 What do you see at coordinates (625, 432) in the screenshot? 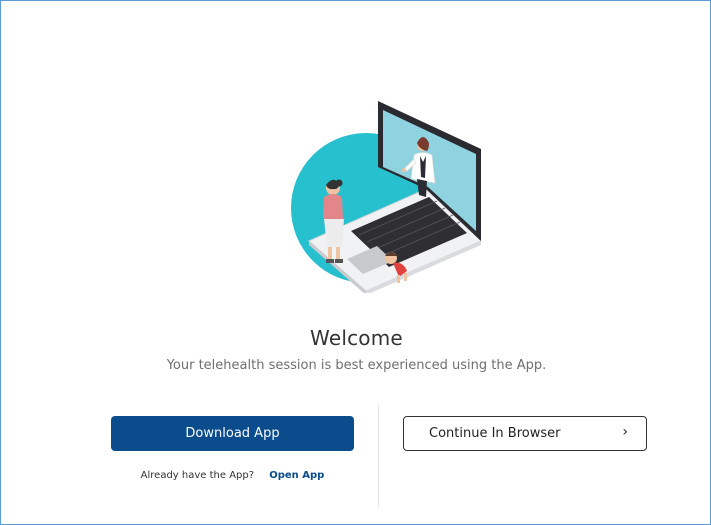
I see `chevron-right-icon: ›` at bounding box center [625, 432].